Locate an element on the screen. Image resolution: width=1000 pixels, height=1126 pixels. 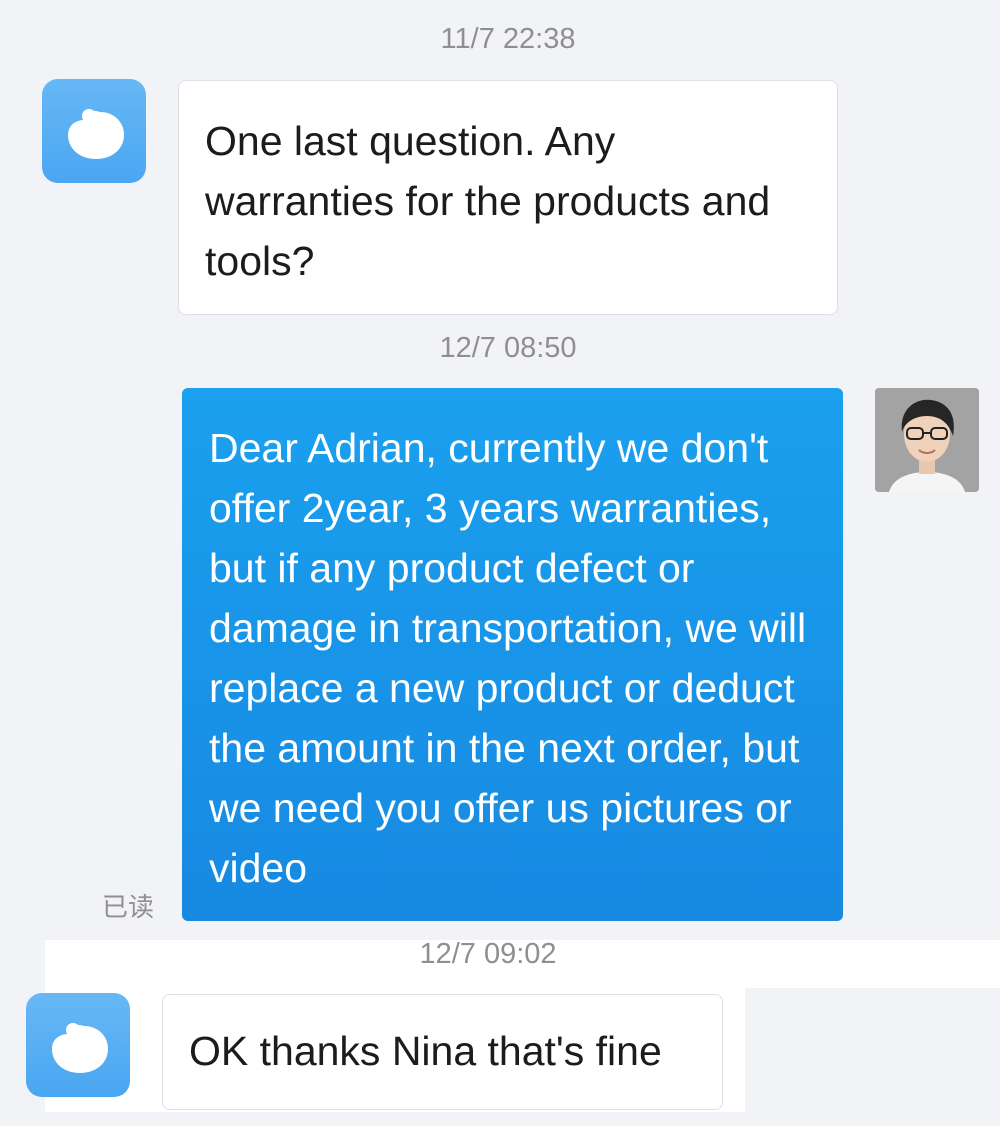
user-photo-avatar is located at coordinates (927, 440).